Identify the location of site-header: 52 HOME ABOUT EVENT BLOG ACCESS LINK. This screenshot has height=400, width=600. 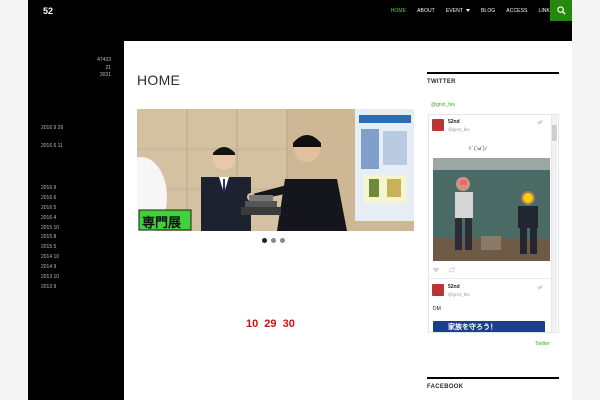
(300, 20).